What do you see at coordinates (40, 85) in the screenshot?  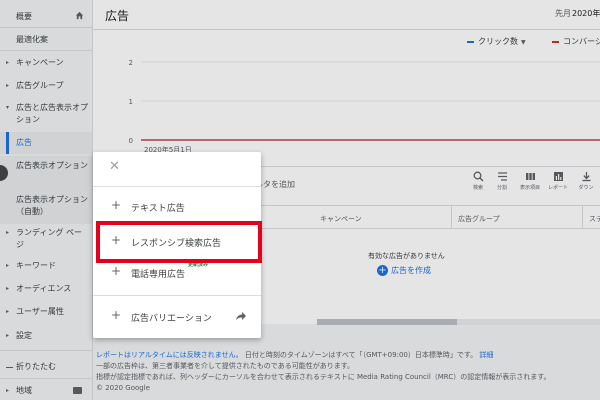 I see `sidebar-item-label: 広告グループ` at bounding box center [40, 85].